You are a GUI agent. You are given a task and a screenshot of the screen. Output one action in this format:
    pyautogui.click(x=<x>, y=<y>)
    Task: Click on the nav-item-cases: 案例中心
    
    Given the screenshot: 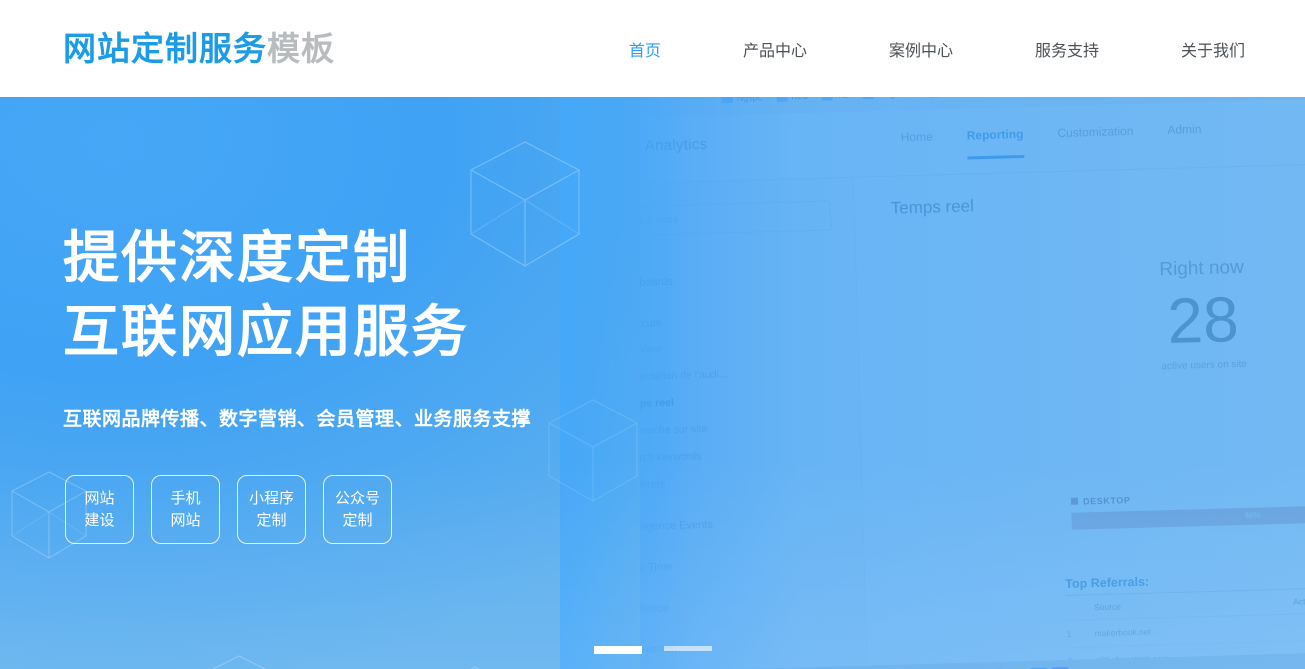 What is the action you would take?
    pyautogui.click(x=921, y=49)
    